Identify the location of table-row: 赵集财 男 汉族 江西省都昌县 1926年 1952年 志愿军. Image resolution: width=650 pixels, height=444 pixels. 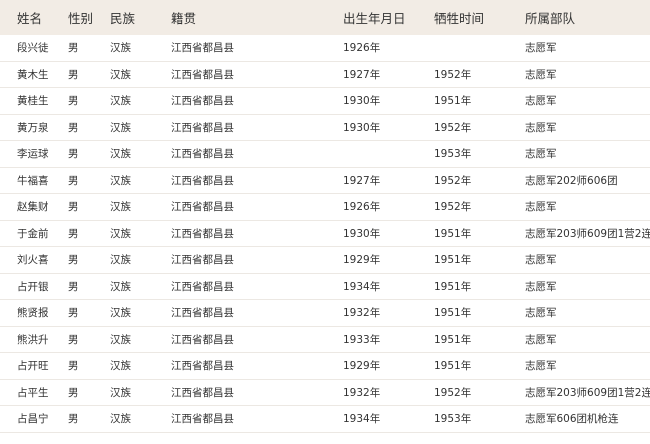
(325, 207).